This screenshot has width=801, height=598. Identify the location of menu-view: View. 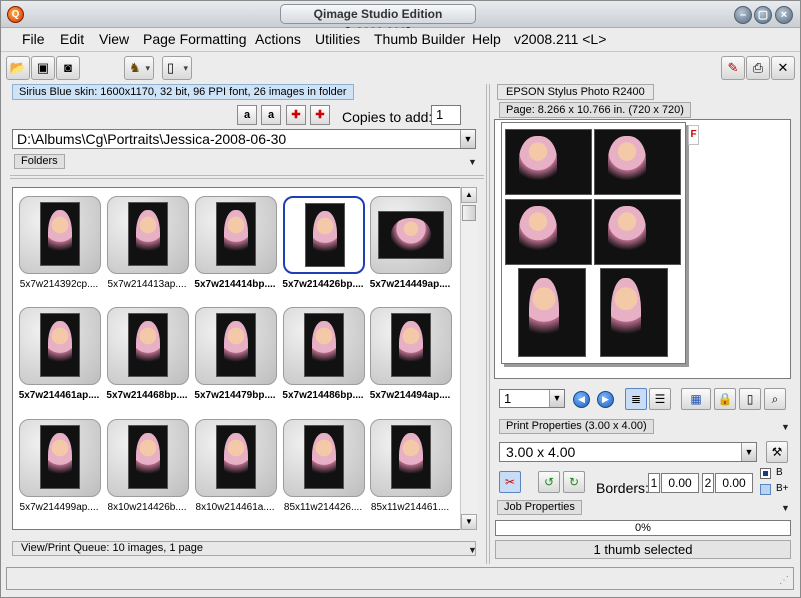
(114, 39).